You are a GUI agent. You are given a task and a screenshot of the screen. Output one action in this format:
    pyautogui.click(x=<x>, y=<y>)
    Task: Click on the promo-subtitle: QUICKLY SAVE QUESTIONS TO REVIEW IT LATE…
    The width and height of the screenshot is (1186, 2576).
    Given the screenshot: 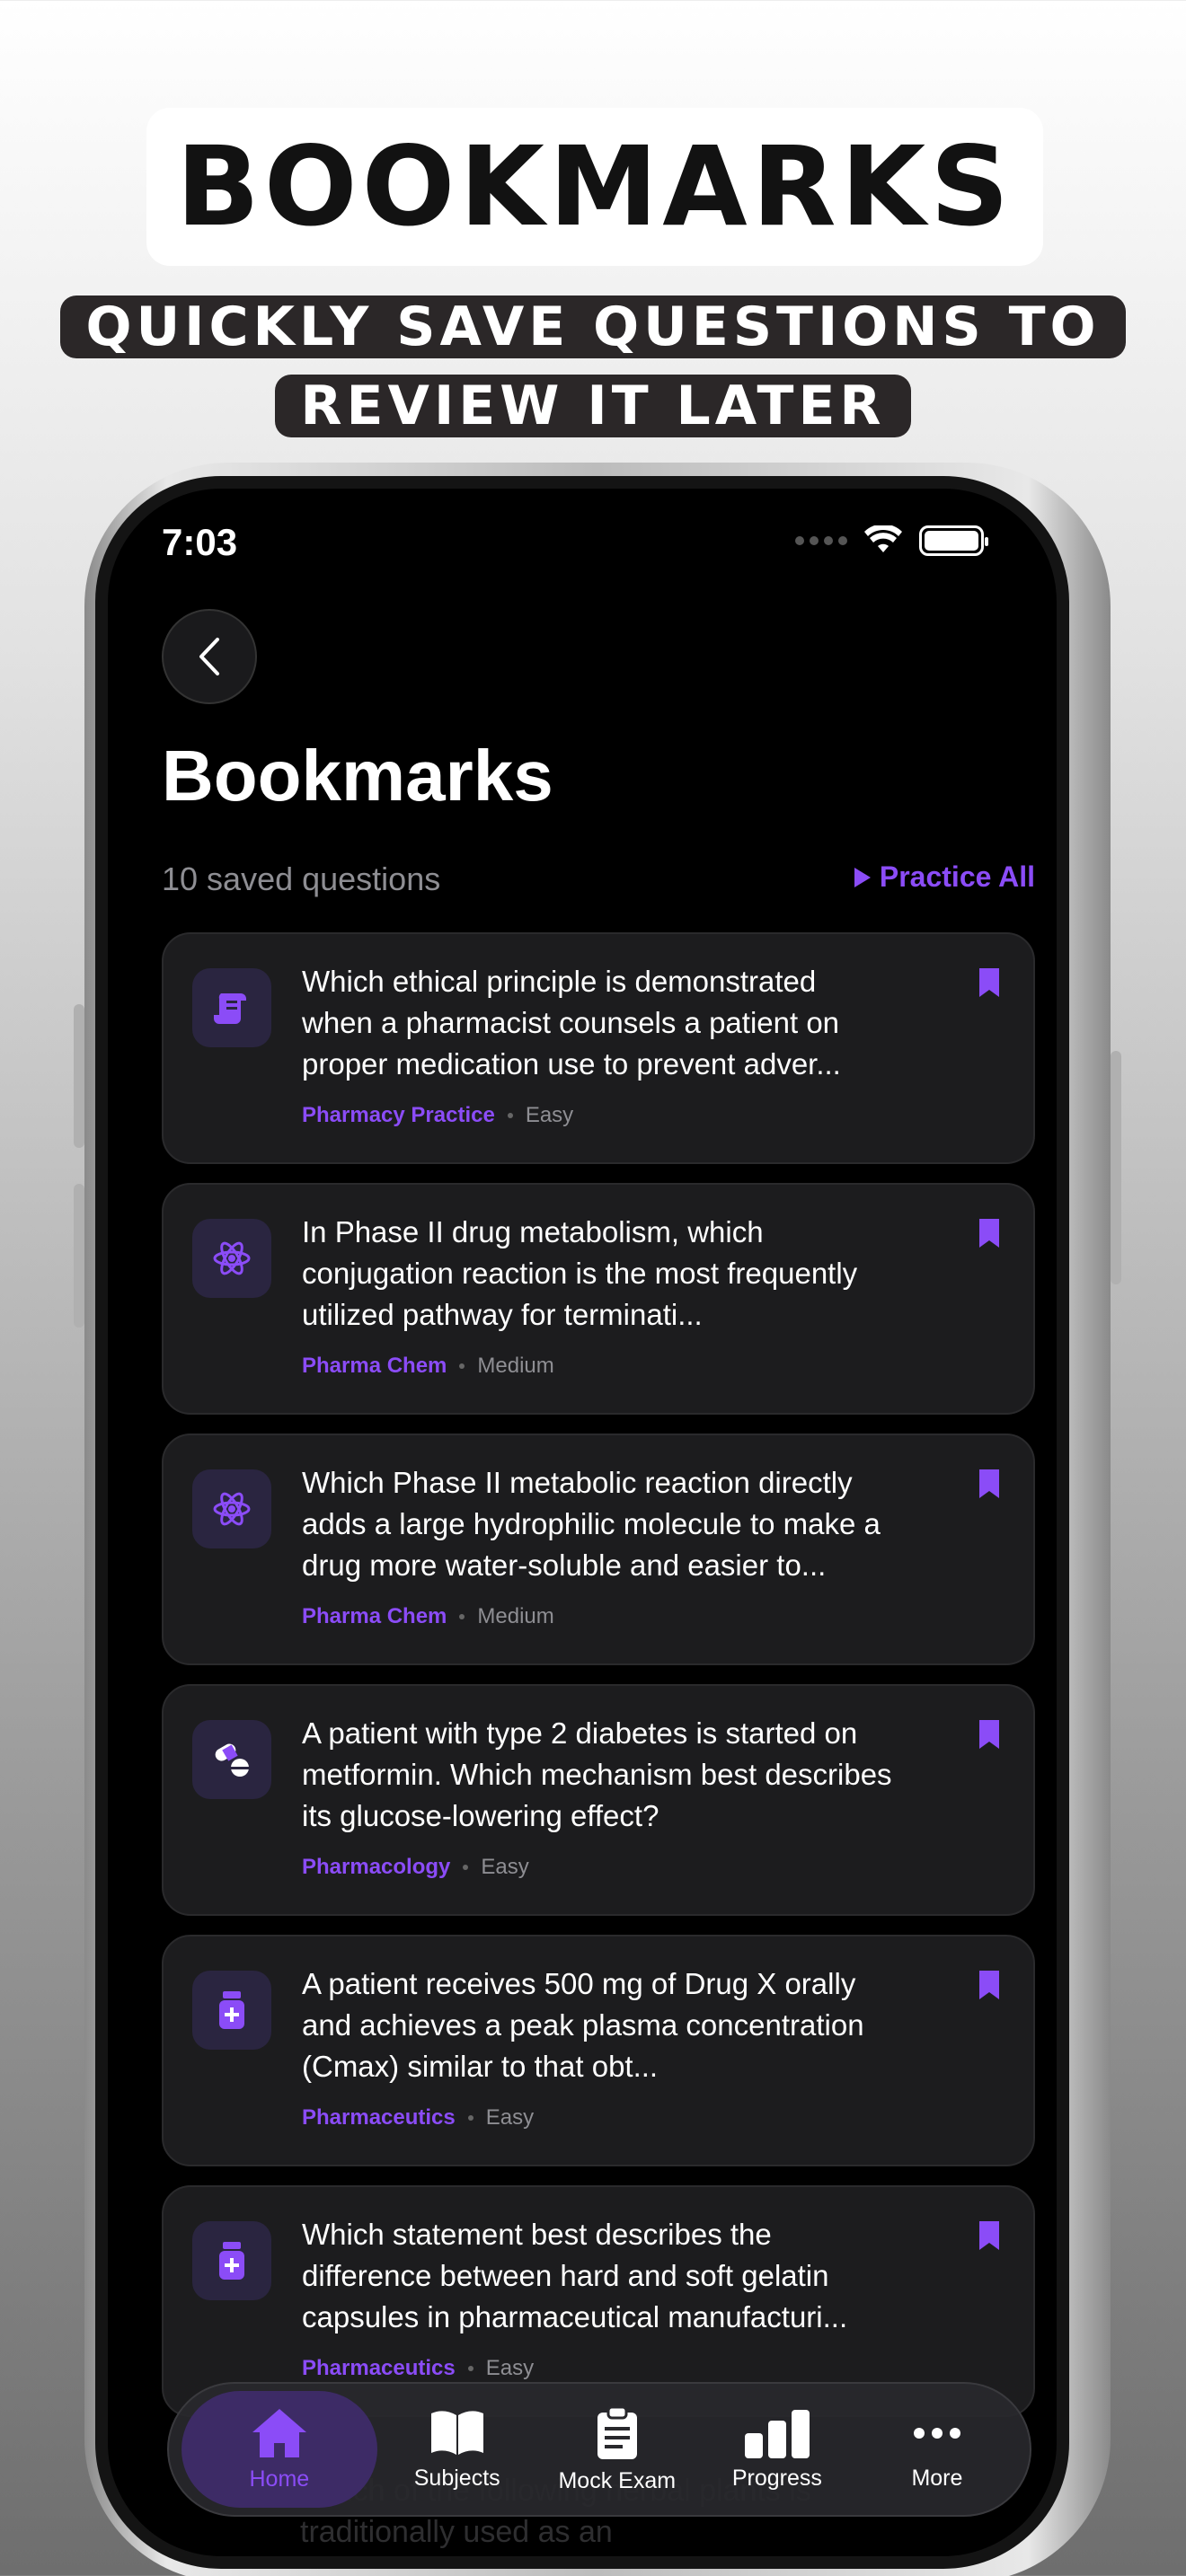 What is the action you would take?
    pyautogui.click(x=593, y=366)
    